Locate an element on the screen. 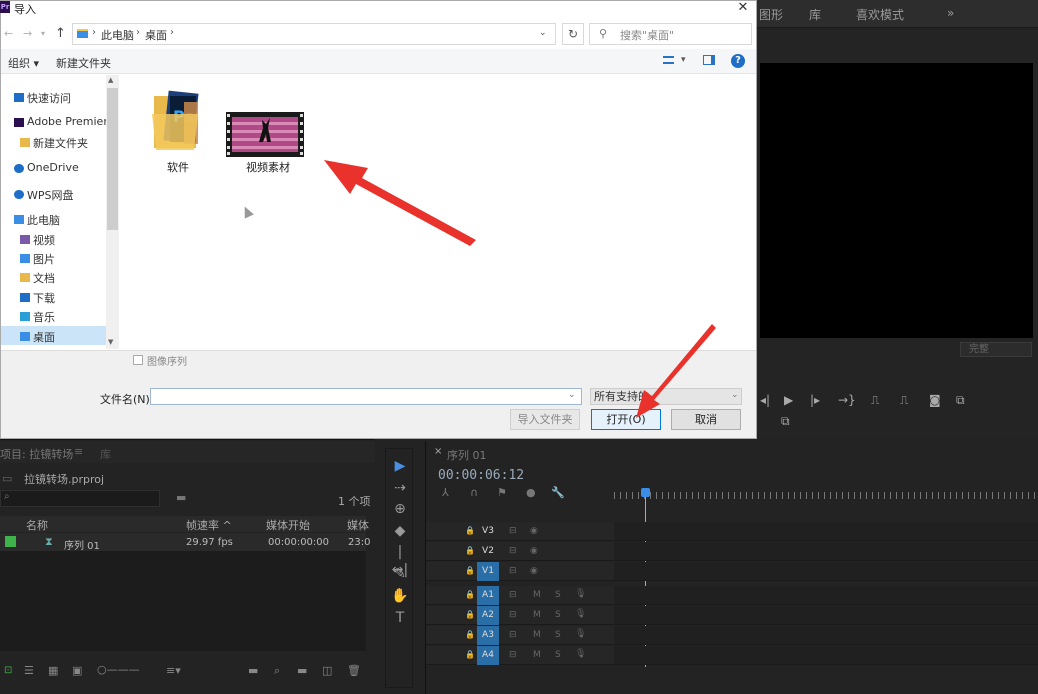  column-name: 名称 is located at coordinates (37, 525).